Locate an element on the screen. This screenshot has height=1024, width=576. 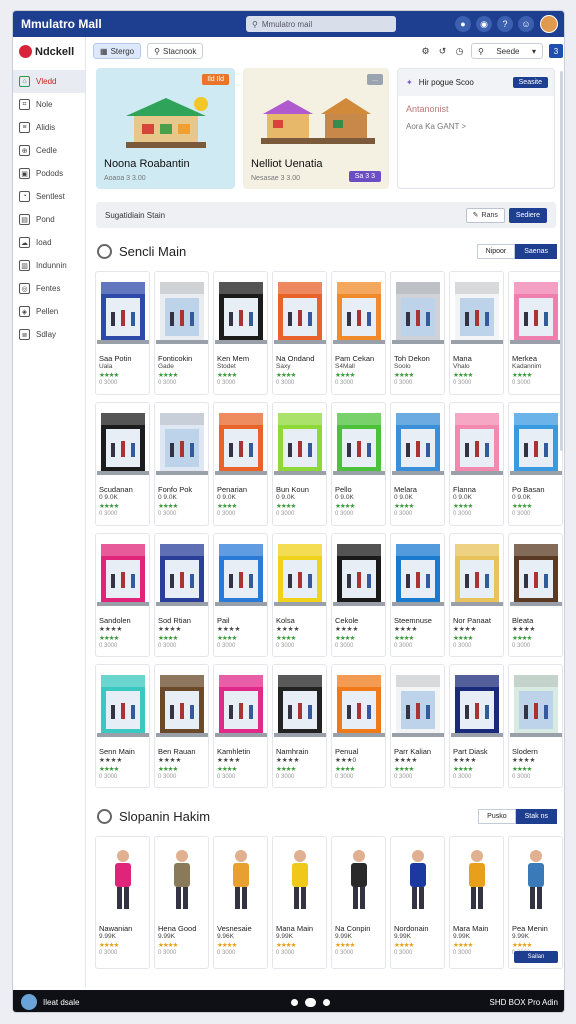
store-card: Senn Main ★★★★ ★★★★ 0 3000 is located at coordinates (122, 726).